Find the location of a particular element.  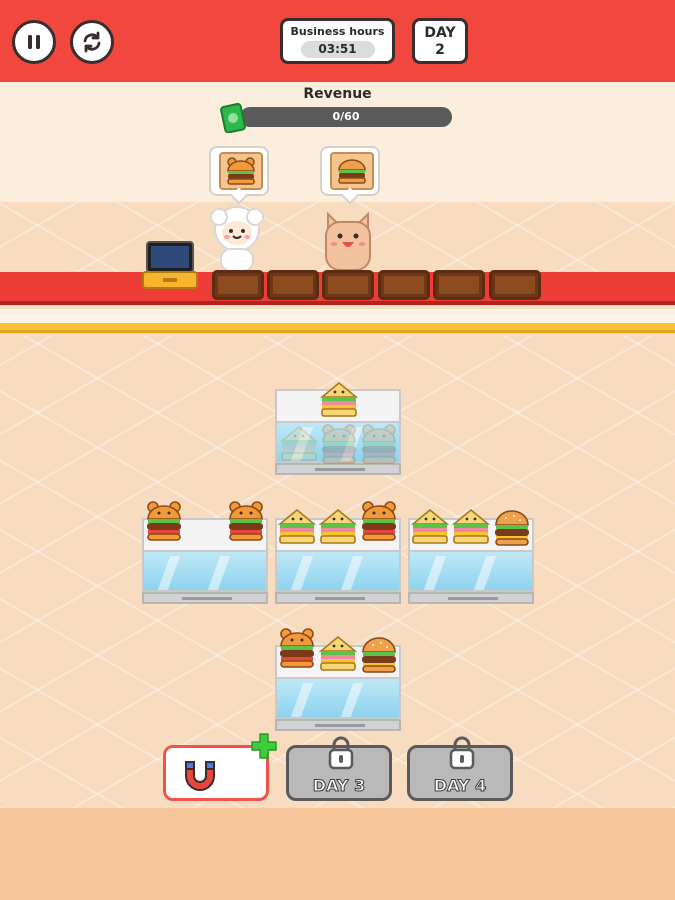

counter-edge is located at coordinates (337, 316).